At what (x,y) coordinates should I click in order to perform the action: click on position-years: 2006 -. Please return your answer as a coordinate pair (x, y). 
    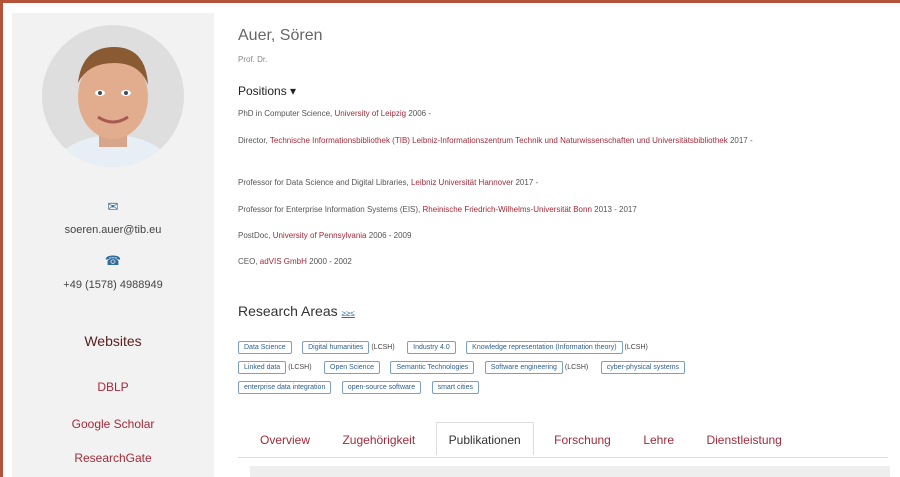
    Looking at the image, I should click on (418, 113).